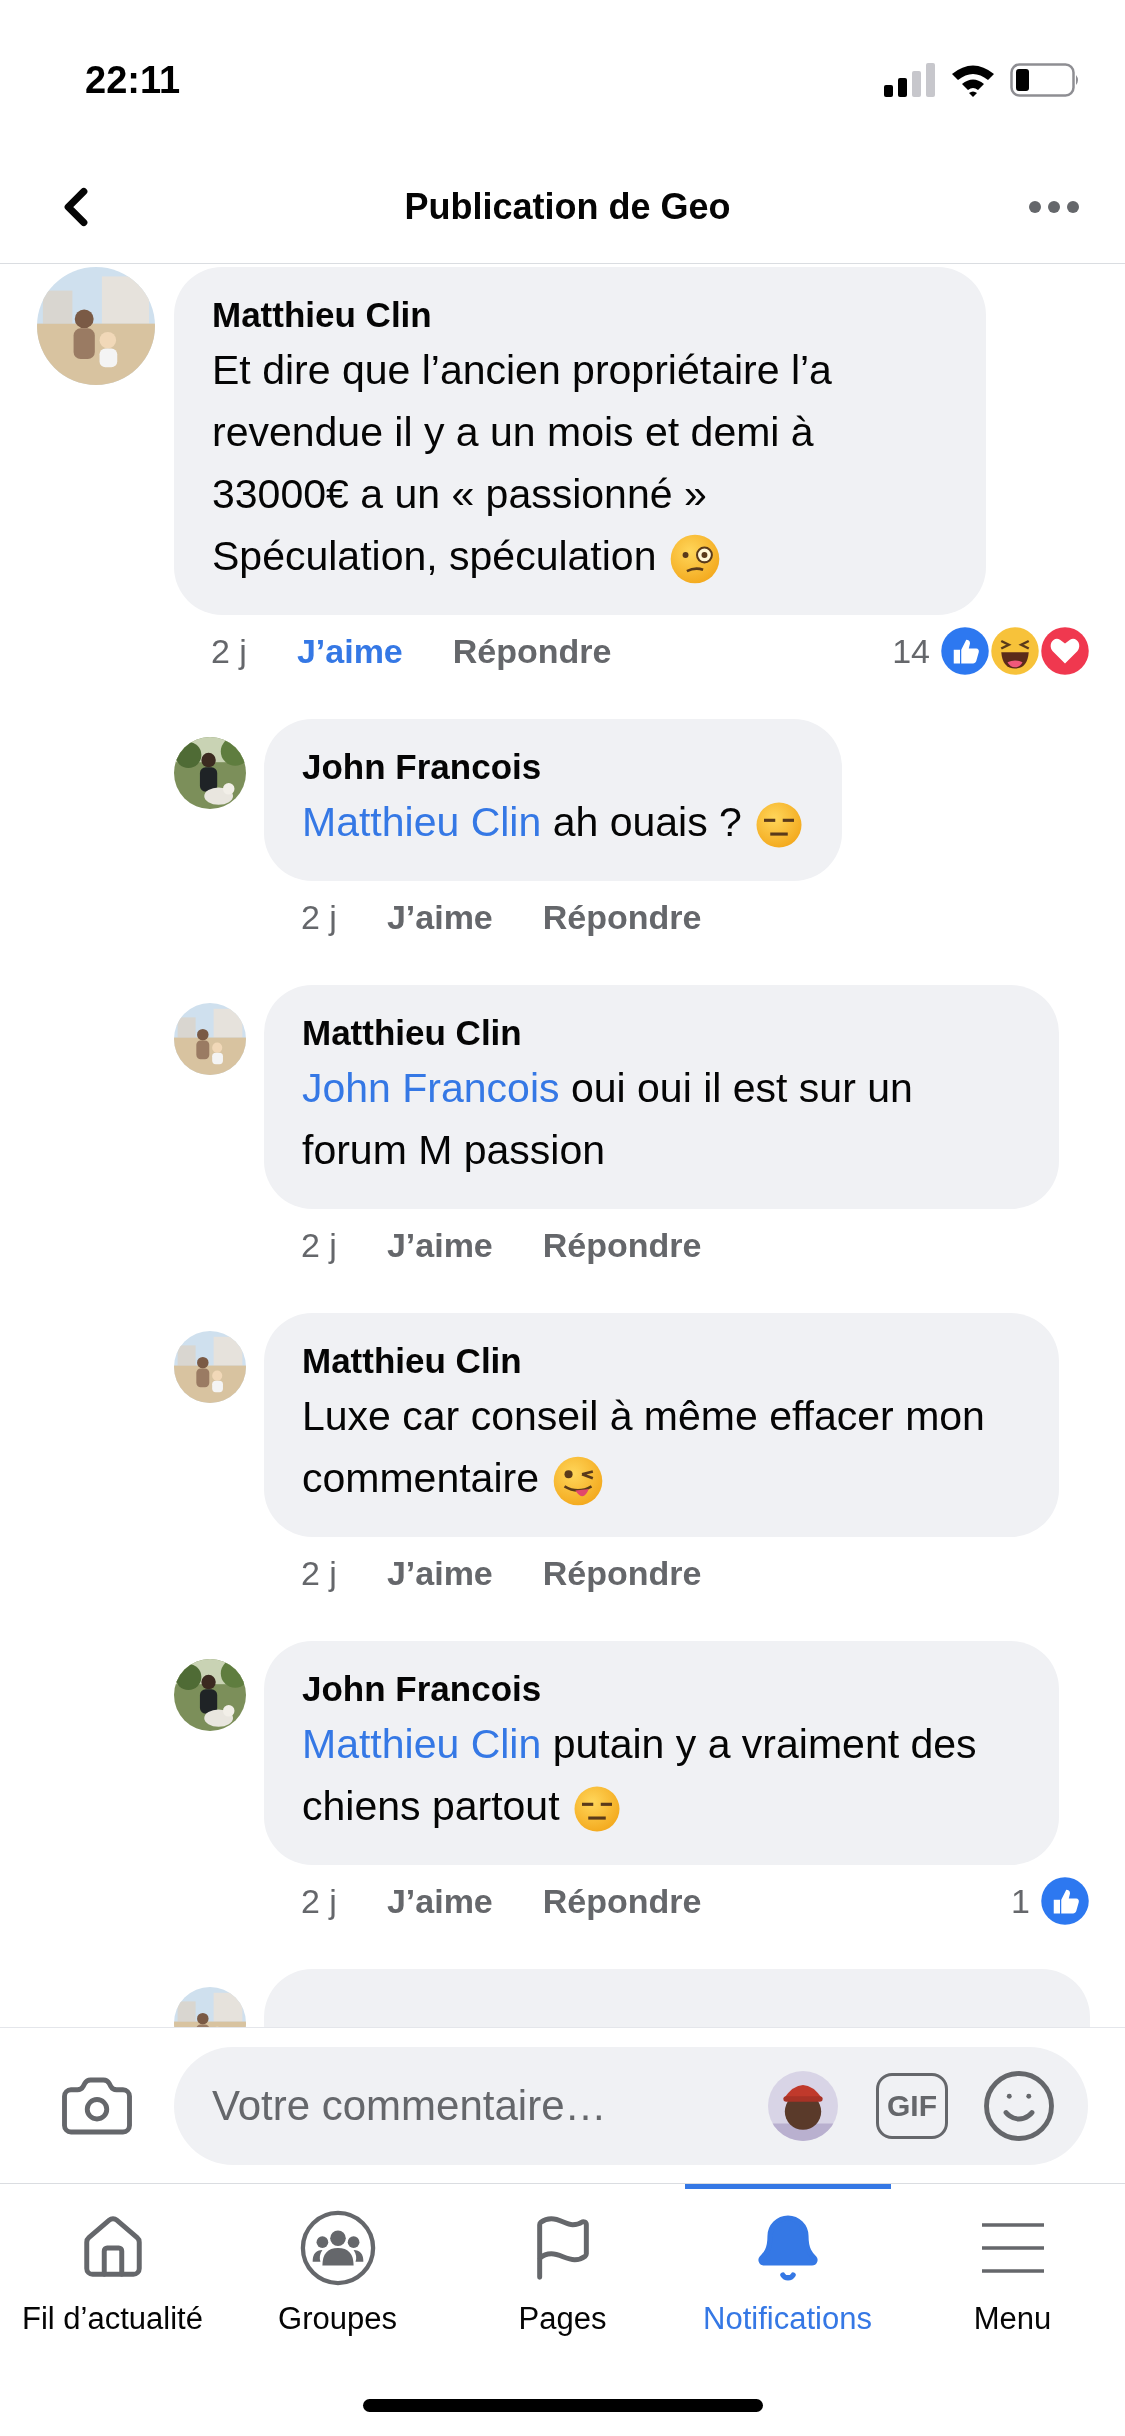 The image size is (1125, 2436). Describe the element at coordinates (431, 1088) in the screenshot. I see `mention-link: John Francois` at that location.